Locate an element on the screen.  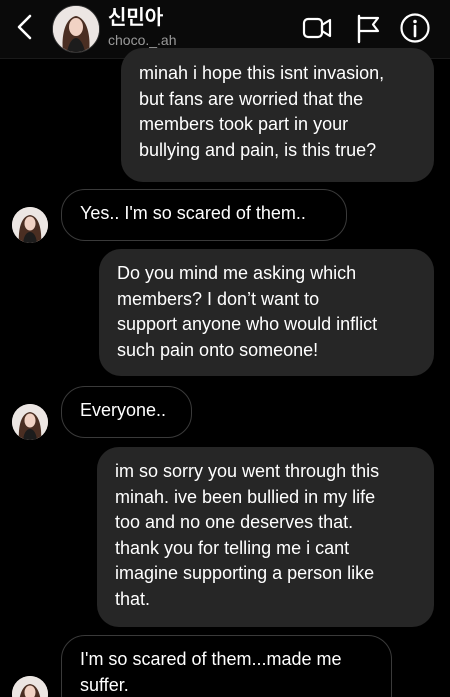
message-text: but fans are worried that the is located at coordinates (251, 98).